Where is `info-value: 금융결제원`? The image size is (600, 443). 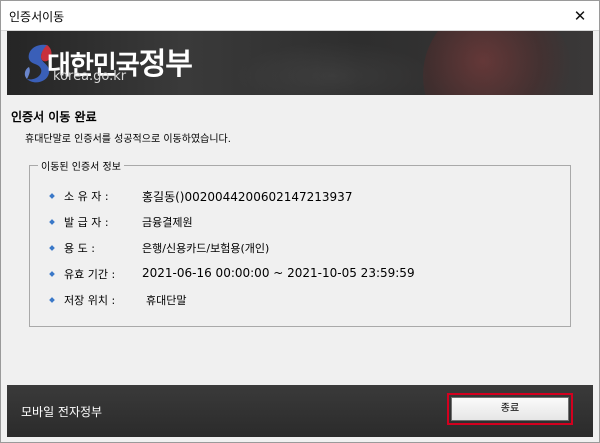
info-value: 금융결제원 is located at coordinates (167, 222).